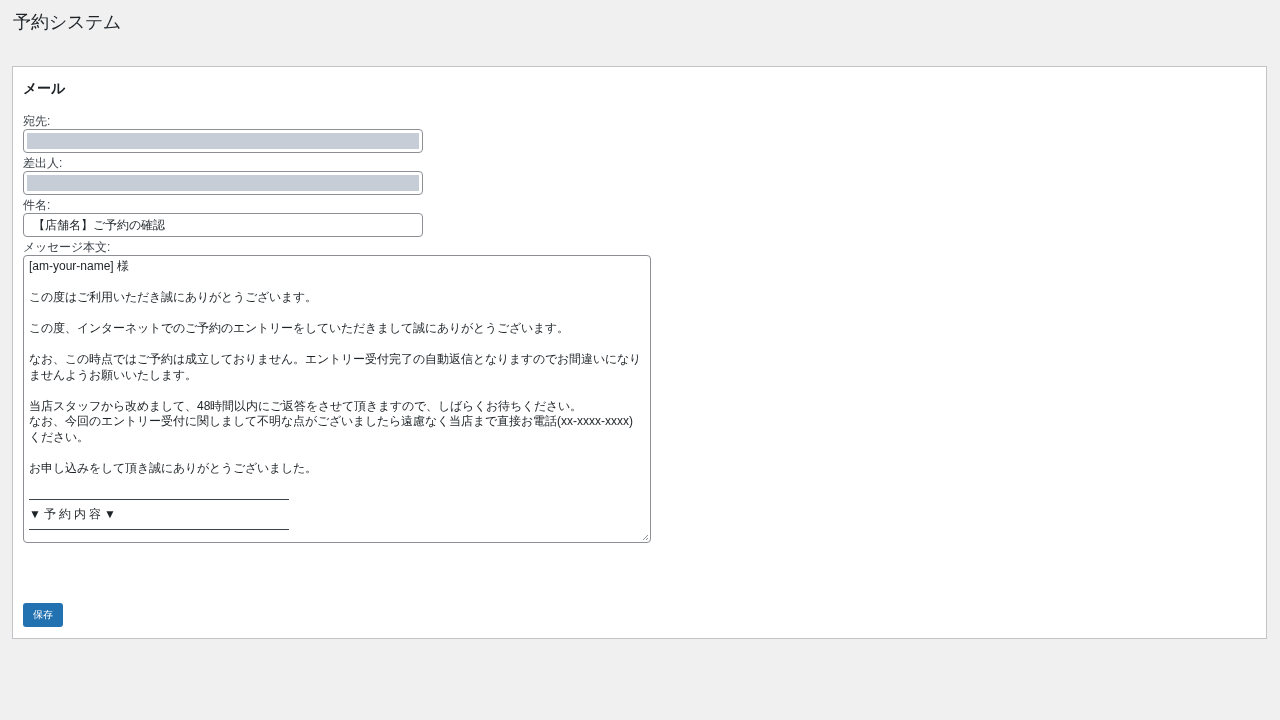  Describe the element at coordinates (335, 360) in the screenshot. I see `message-line: なお、この時点ではご予約は成立しておりません。エントリー受付完了の自動返信となりますのでお間違いになり` at that location.